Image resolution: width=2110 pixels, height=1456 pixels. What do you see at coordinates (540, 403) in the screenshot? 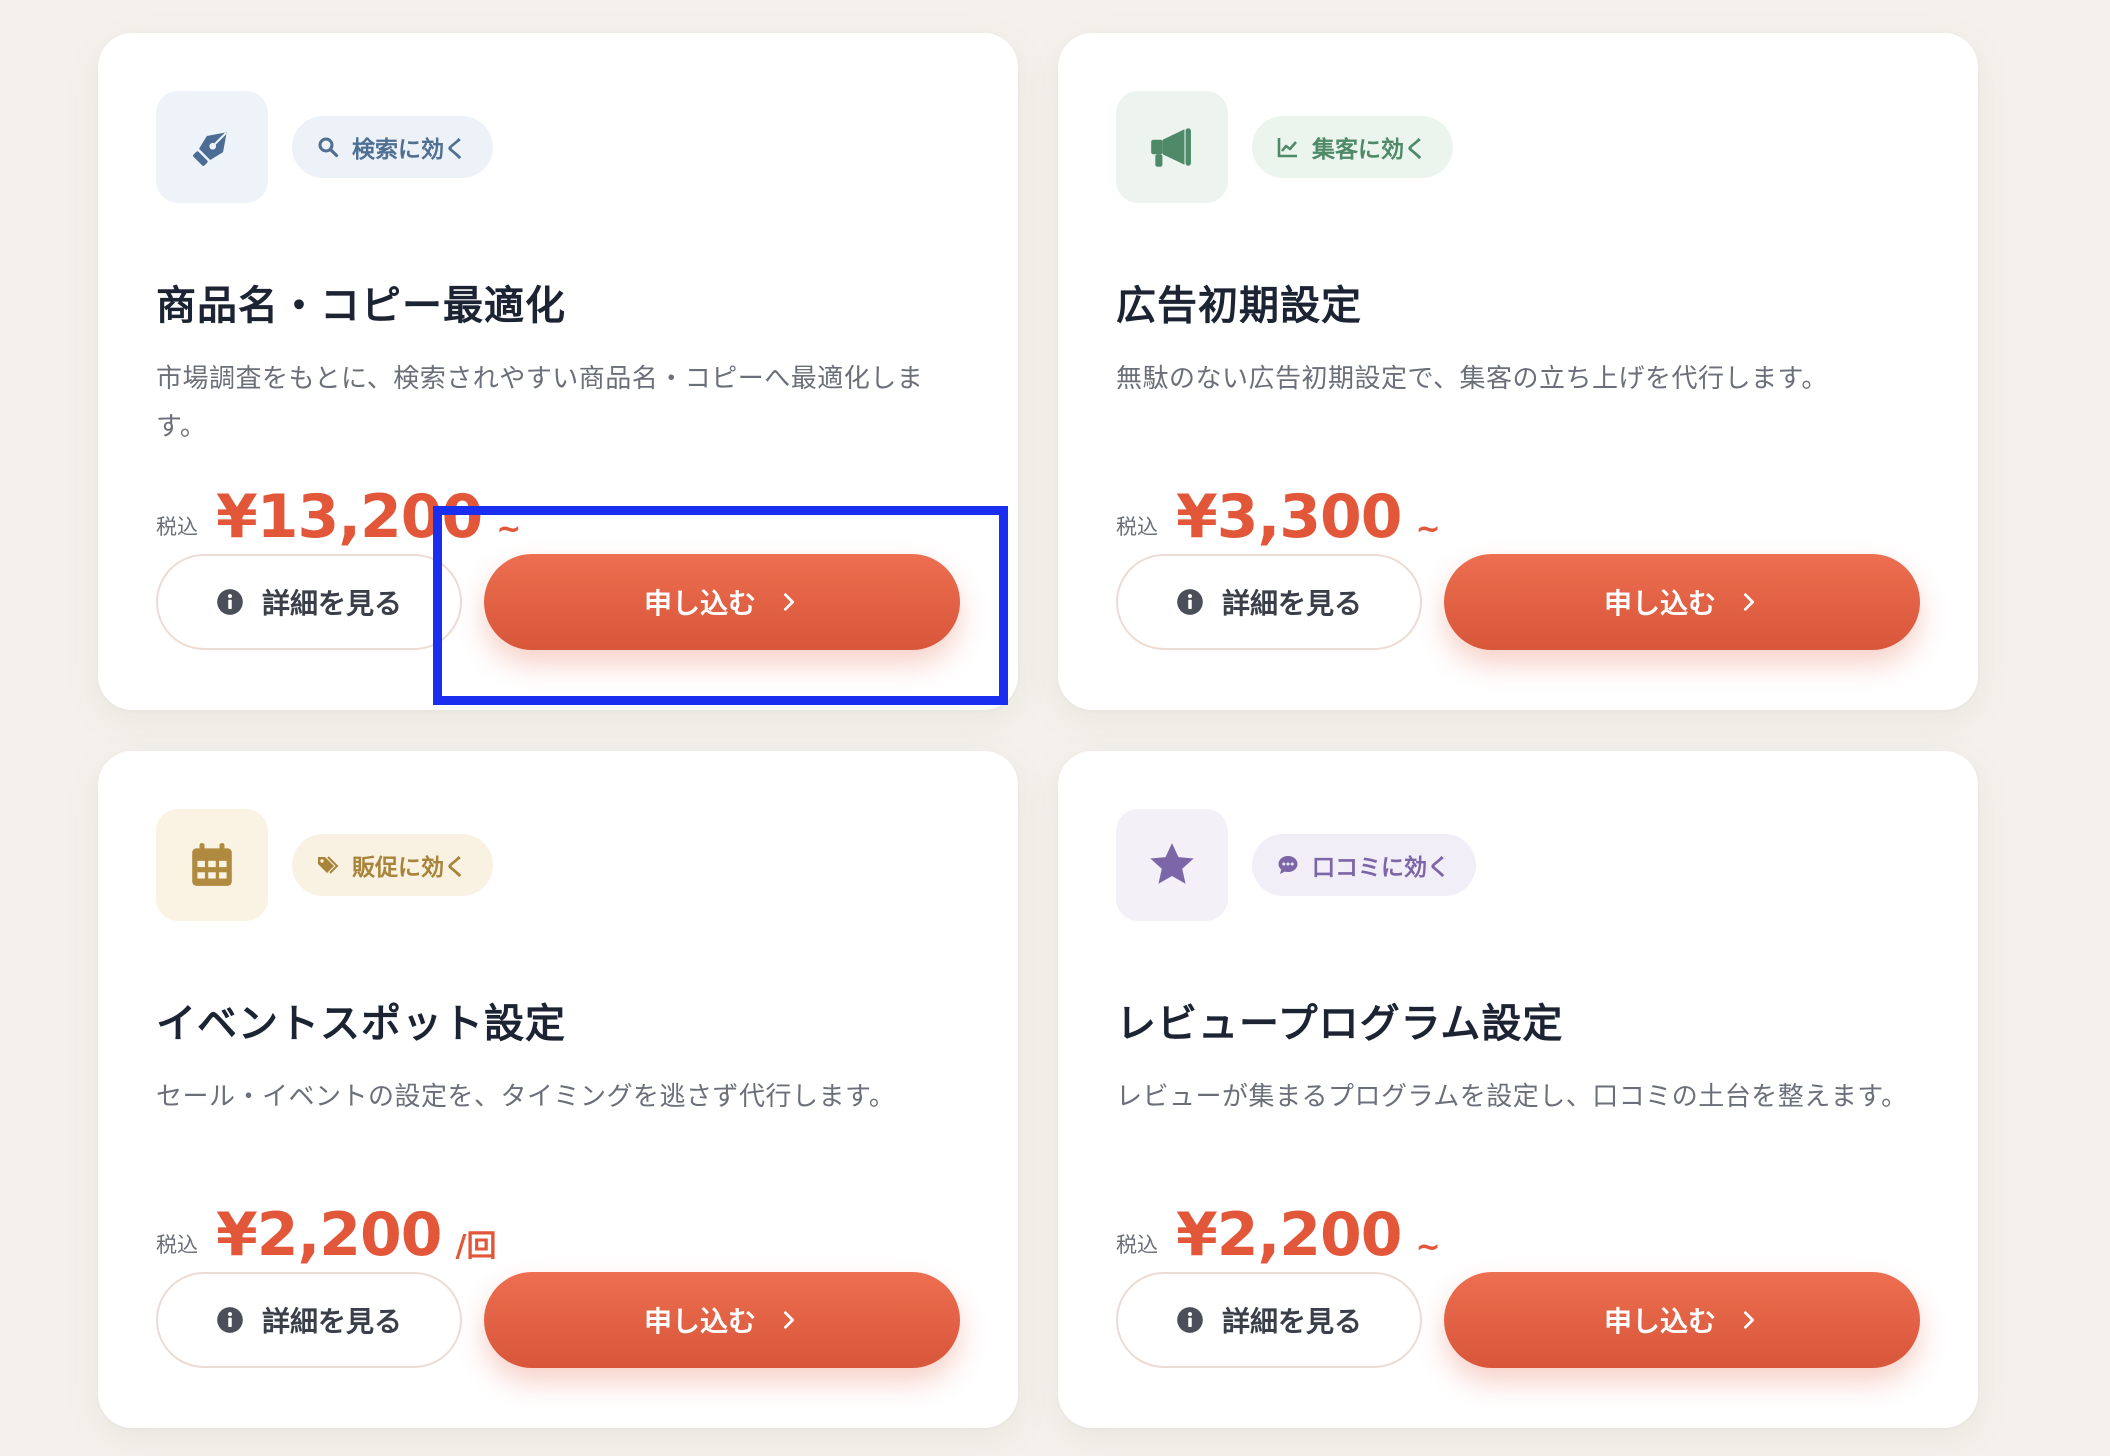
I see `card-description: 市場調査をもとに、検索されやすい商品名・コピーへ最適化します。` at bounding box center [540, 403].